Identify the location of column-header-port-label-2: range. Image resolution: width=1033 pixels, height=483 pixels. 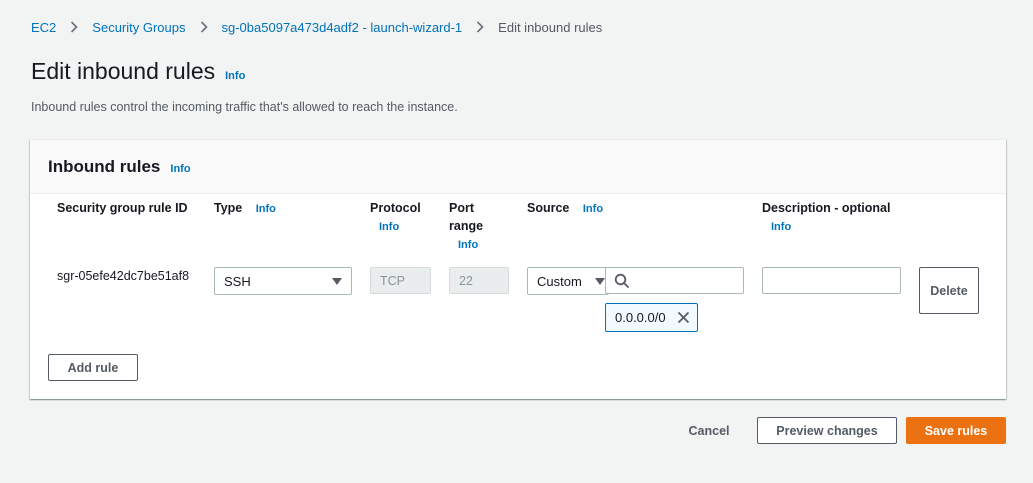
(466, 226).